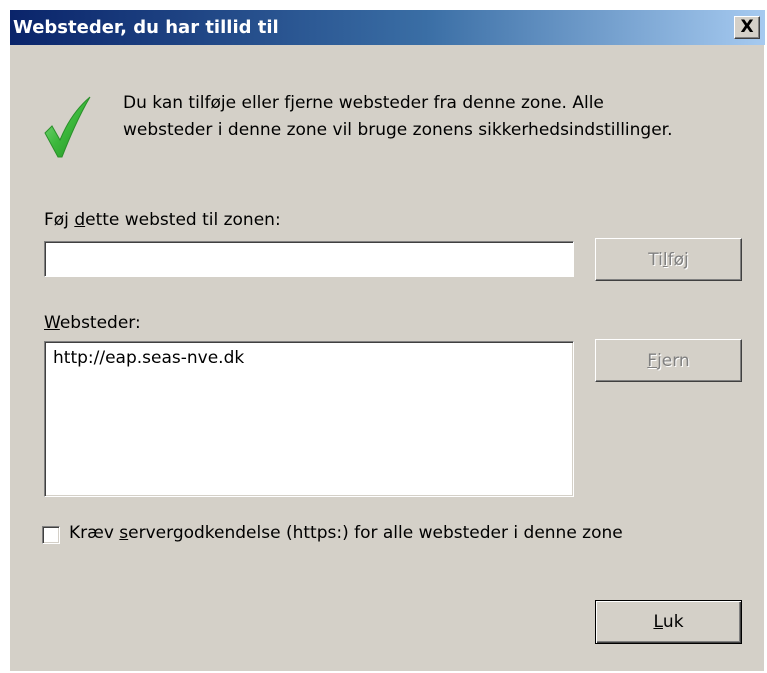 The height and width of the screenshot is (673, 767). Describe the element at coordinates (67, 127) in the screenshot. I see `check-icon` at that location.